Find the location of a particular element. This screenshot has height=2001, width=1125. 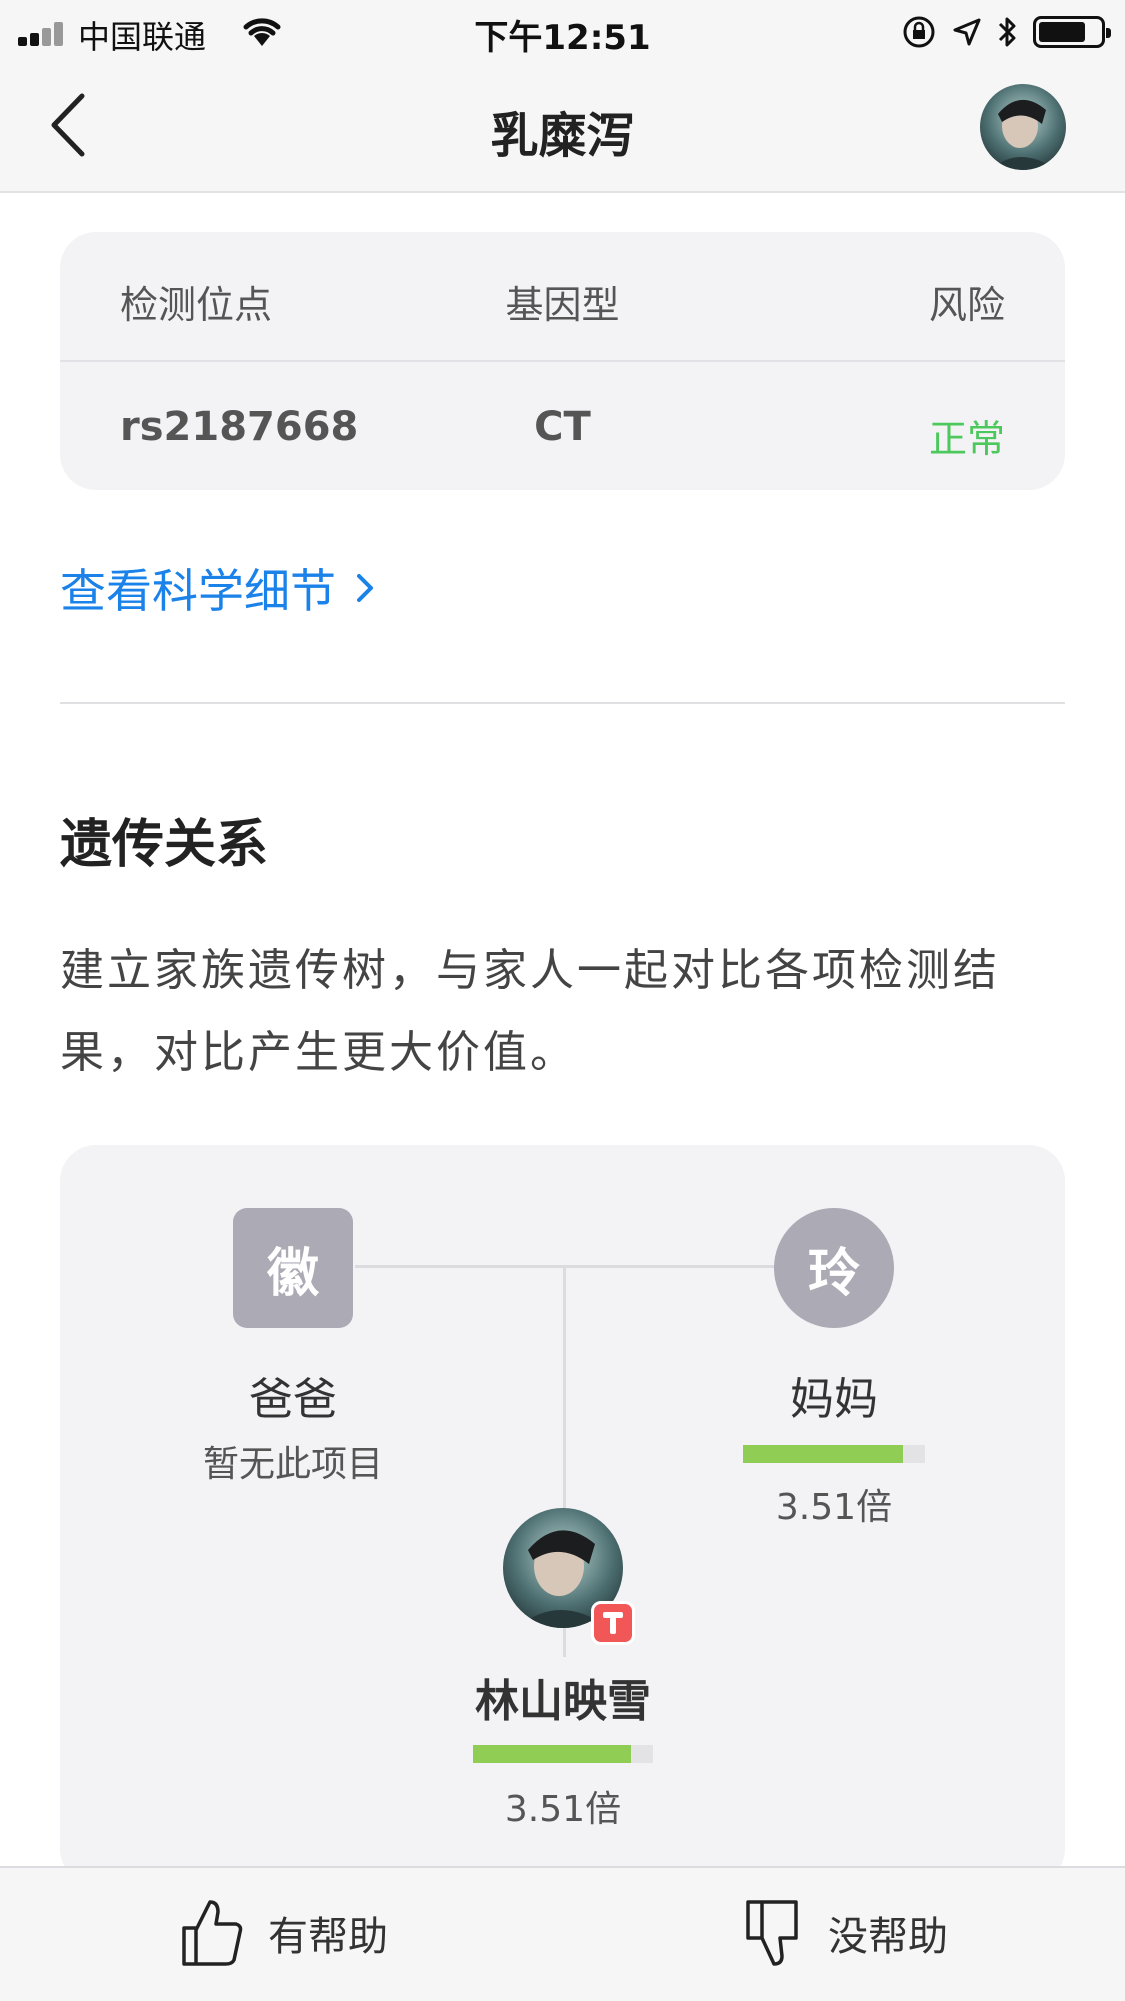

science-details-link: 查看科学细节 is located at coordinates (218, 588).